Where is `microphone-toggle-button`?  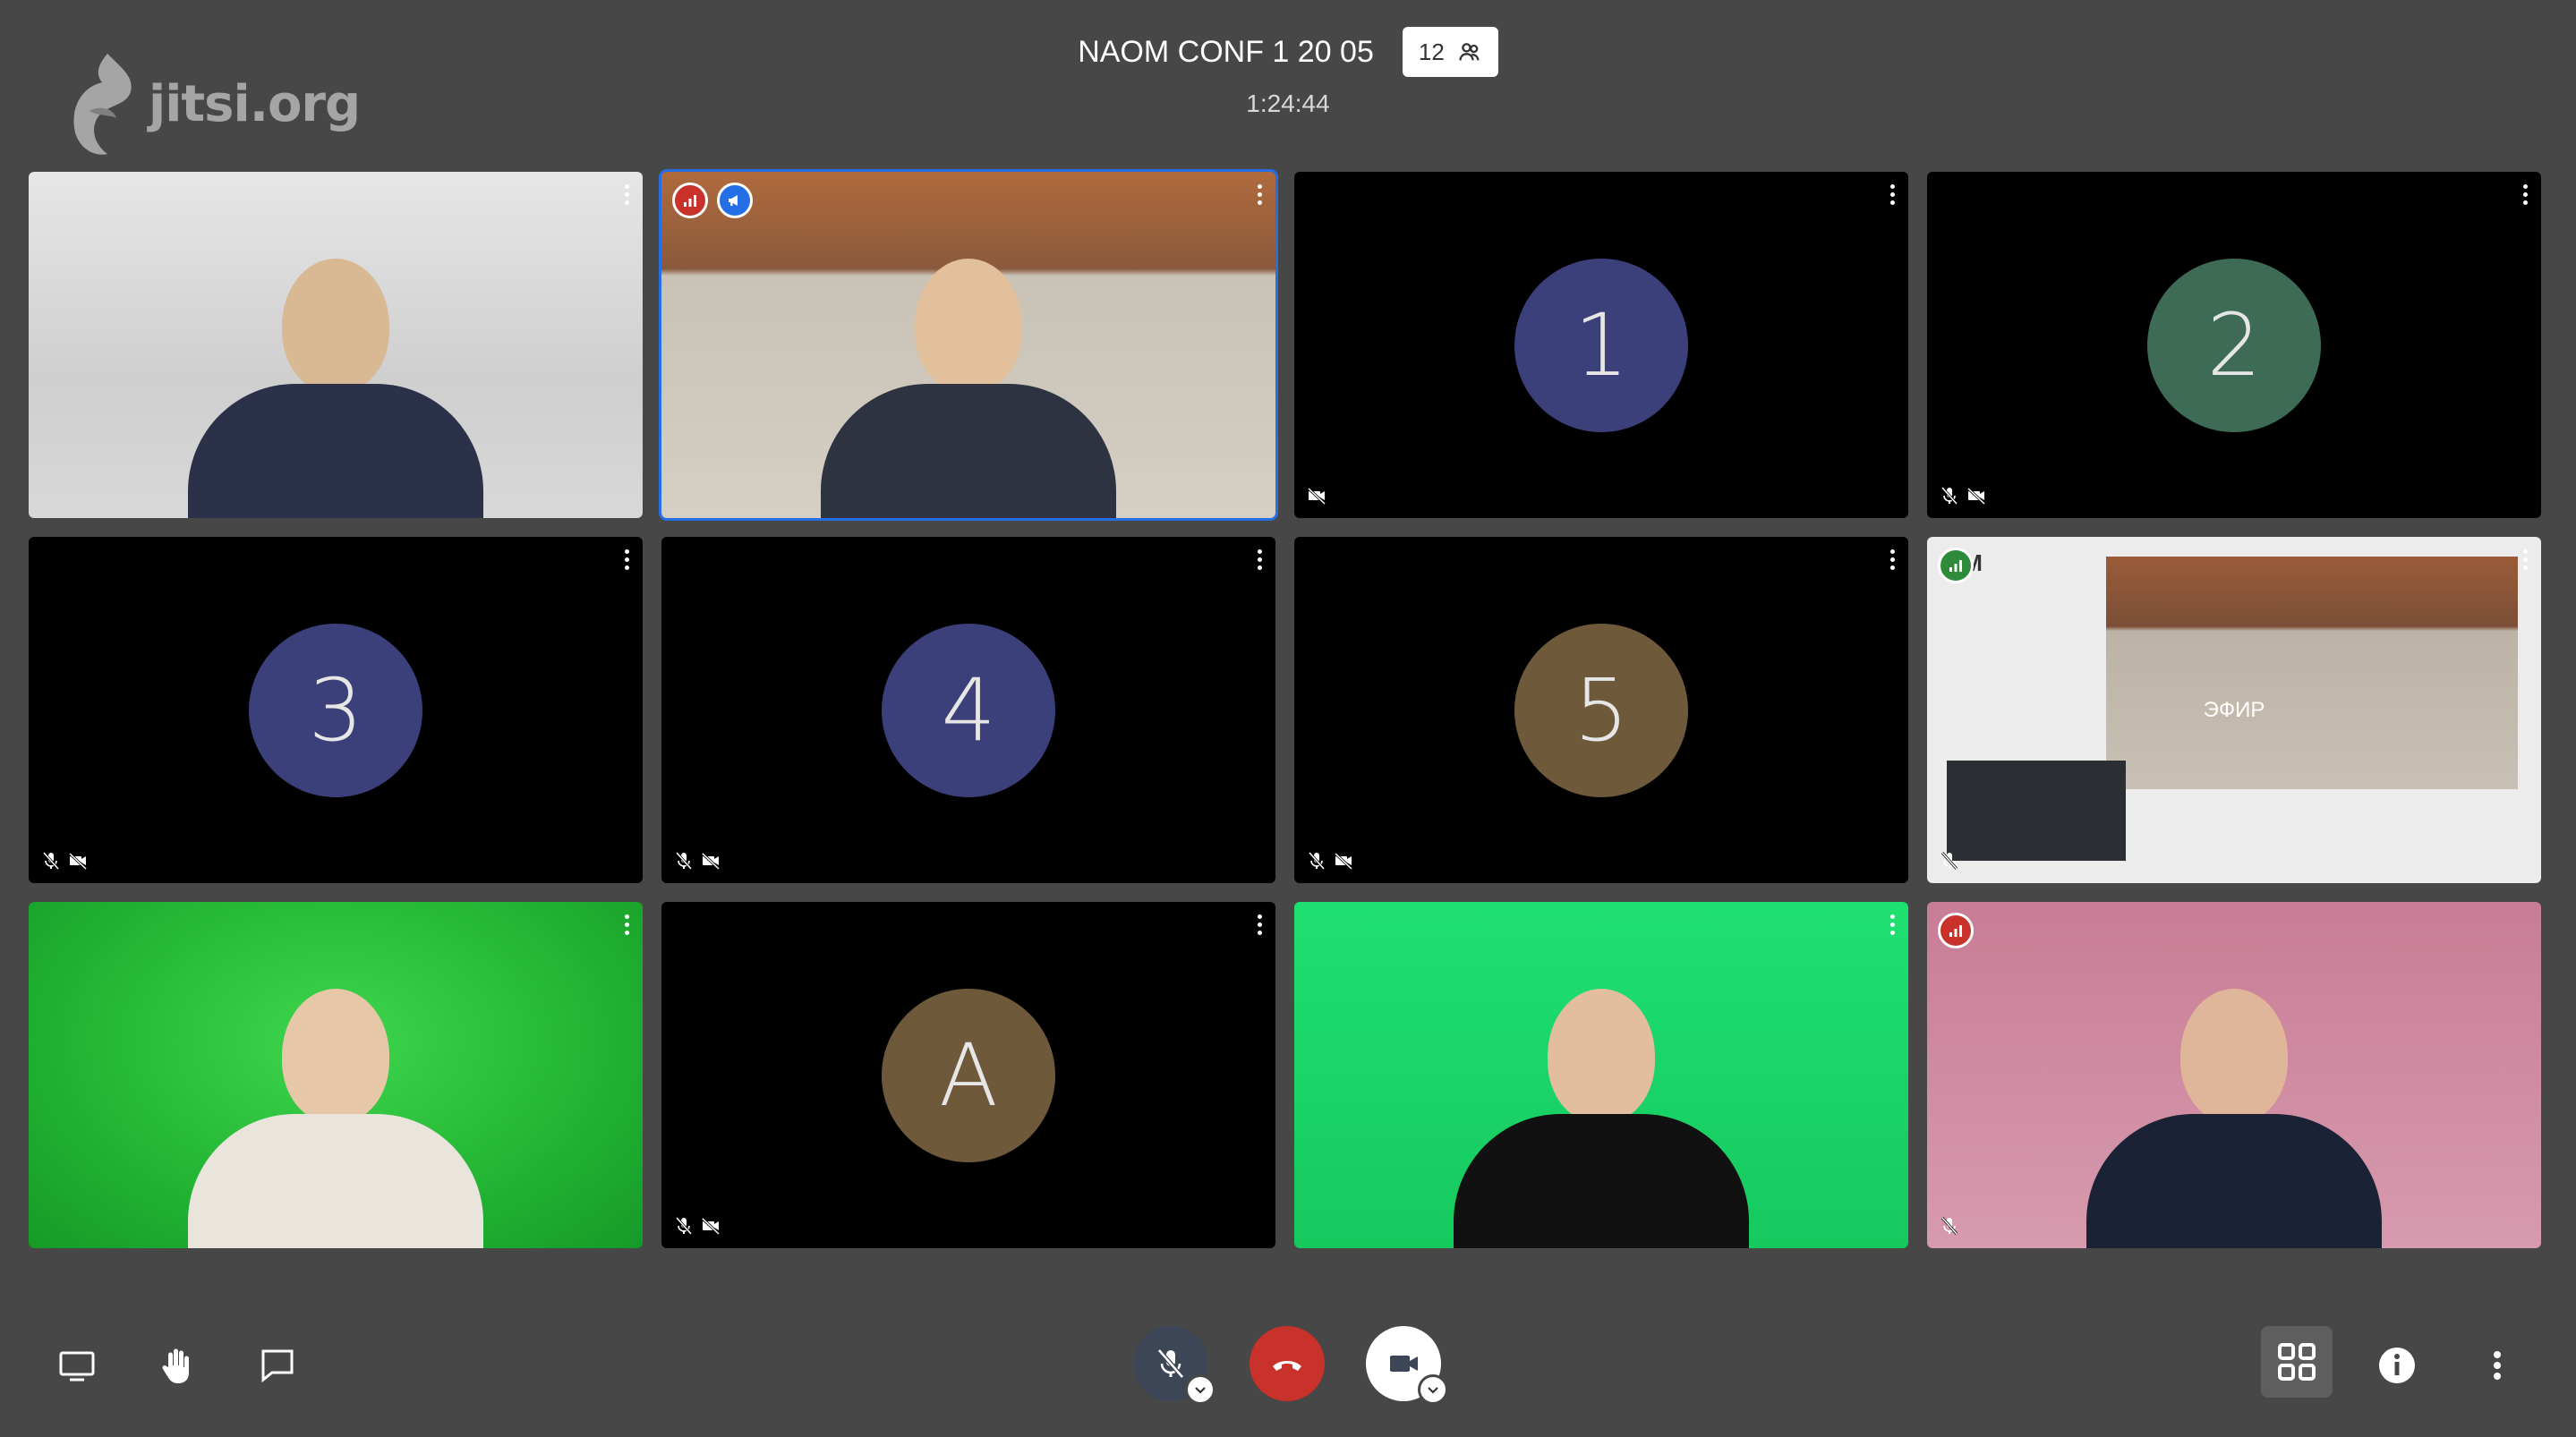
microphone-toggle-button is located at coordinates (1174, 1365).